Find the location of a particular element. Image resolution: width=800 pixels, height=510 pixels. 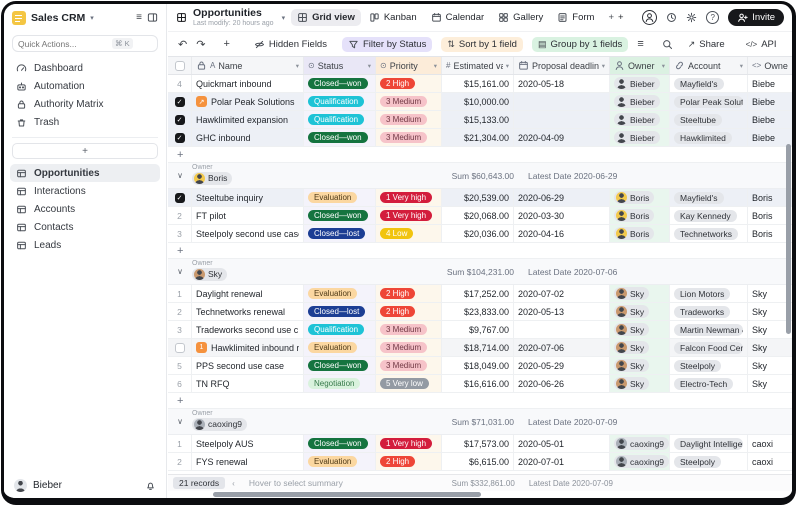

cell-priority: 1 Very high is located at coordinates (409, 197).